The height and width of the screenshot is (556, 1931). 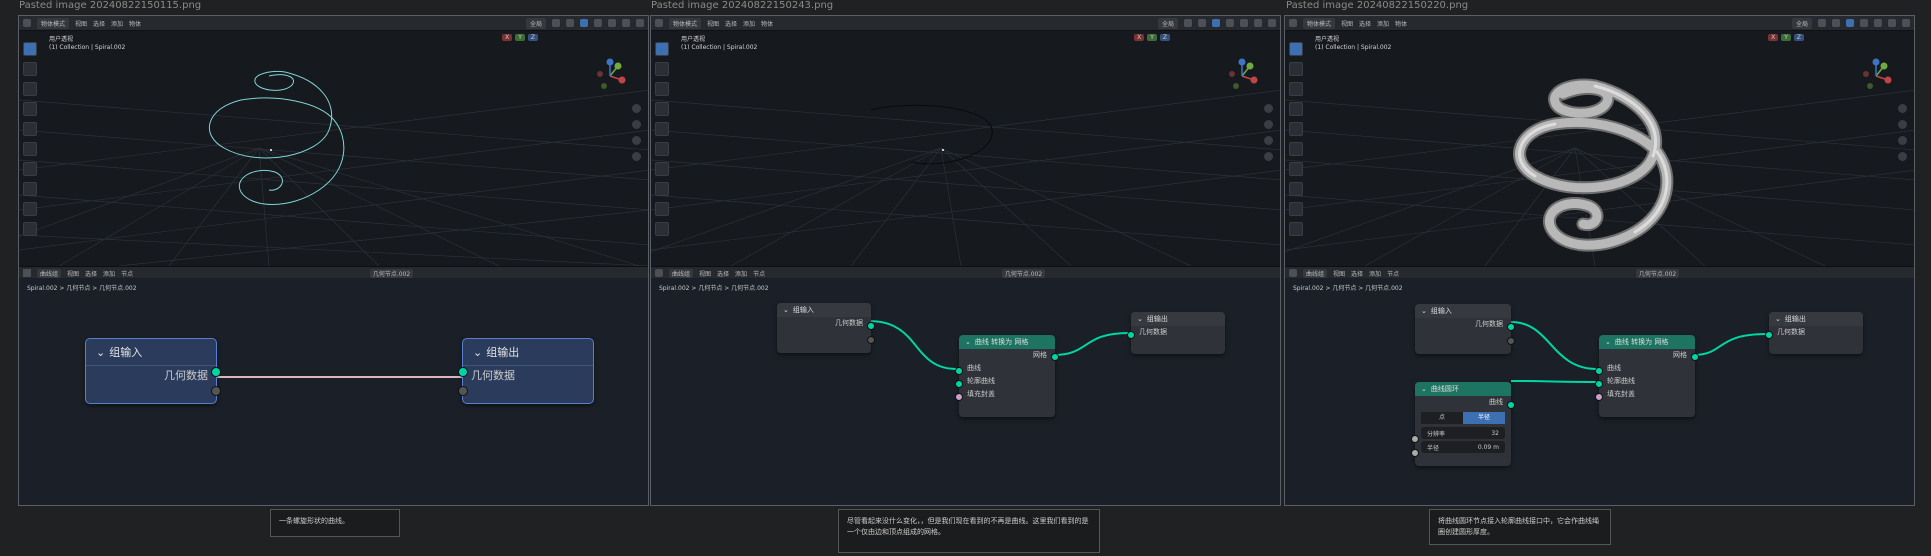 What do you see at coordinates (959, 384) in the screenshot?
I see `profile-curve-input-socket` at bounding box center [959, 384].